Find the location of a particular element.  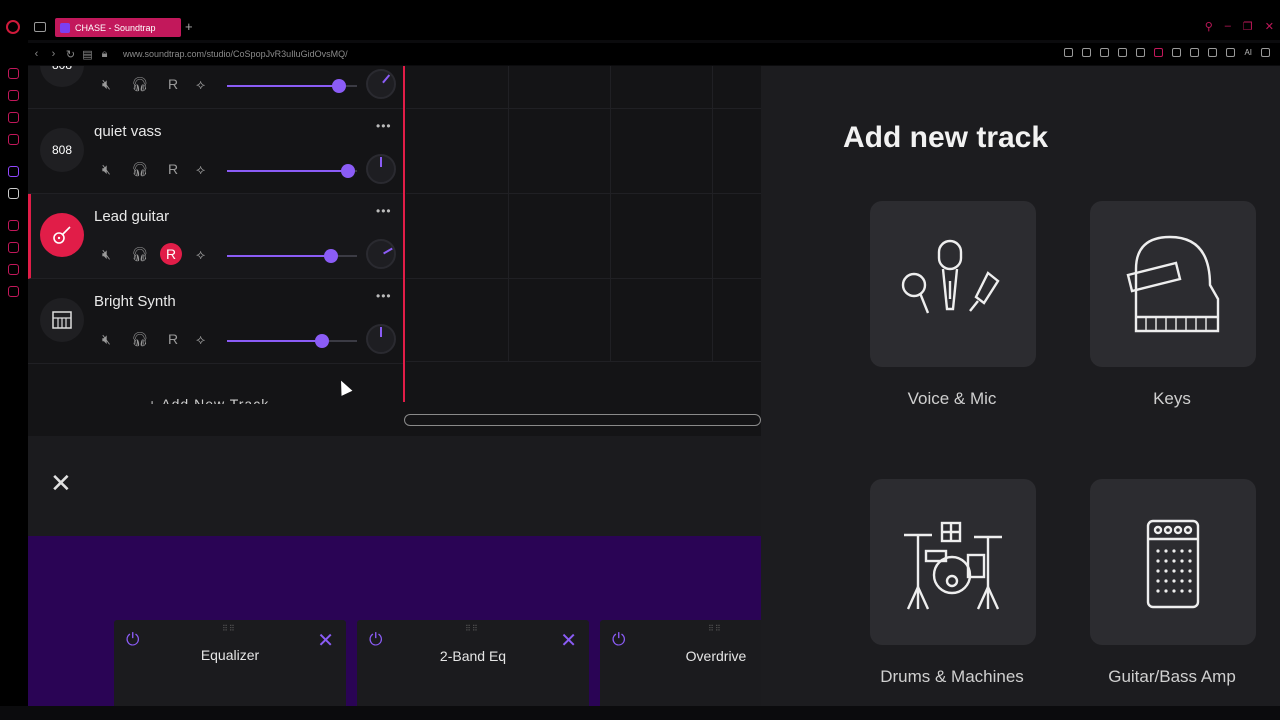

track-name: Bright Synth is located at coordinates (135, 301).